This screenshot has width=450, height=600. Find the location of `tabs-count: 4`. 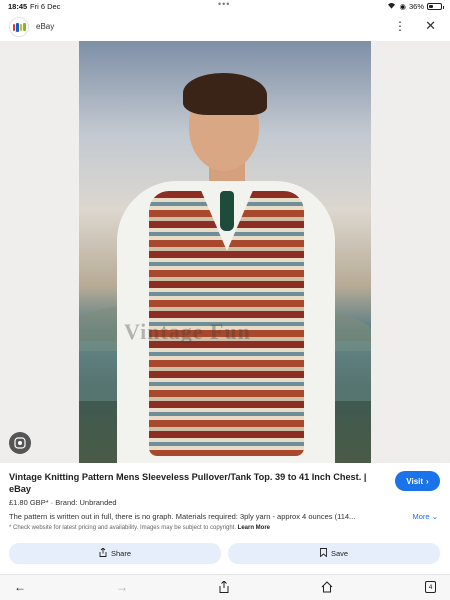

tabs-count: 4 is located at coordinates (430, 587).